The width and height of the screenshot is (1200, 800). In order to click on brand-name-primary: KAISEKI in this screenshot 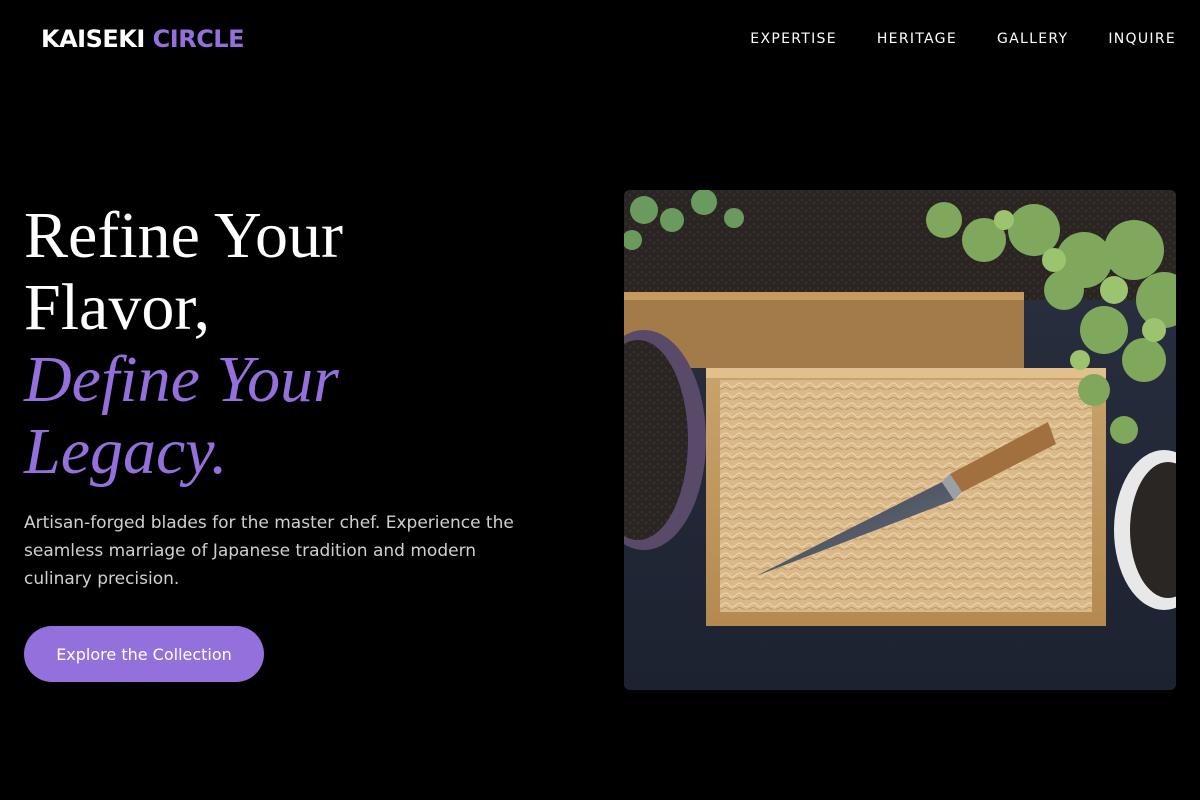, I will do `click(93, 39)`.